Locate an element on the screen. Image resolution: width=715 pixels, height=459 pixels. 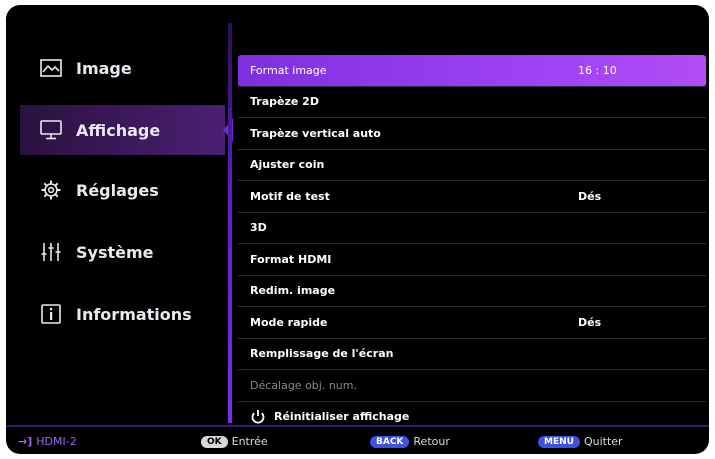
input-source: →] HDMI-2 is located at coordinates (47, 441).